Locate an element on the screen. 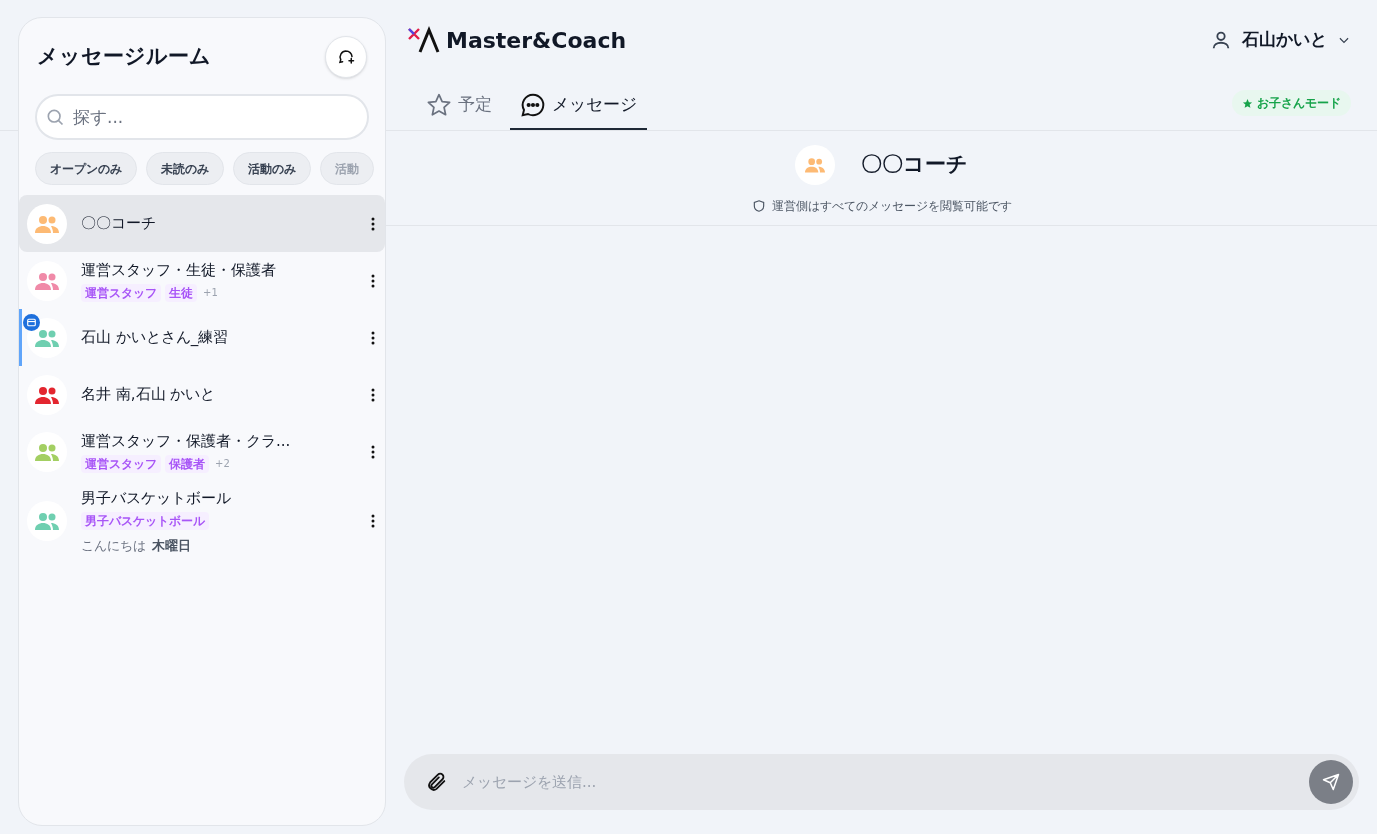 The height and width of the screenshot is (834, 1377). privacy-notice: 運営側はすべてのメッセージを閲覧可能です is located at coordinates (891, 206).